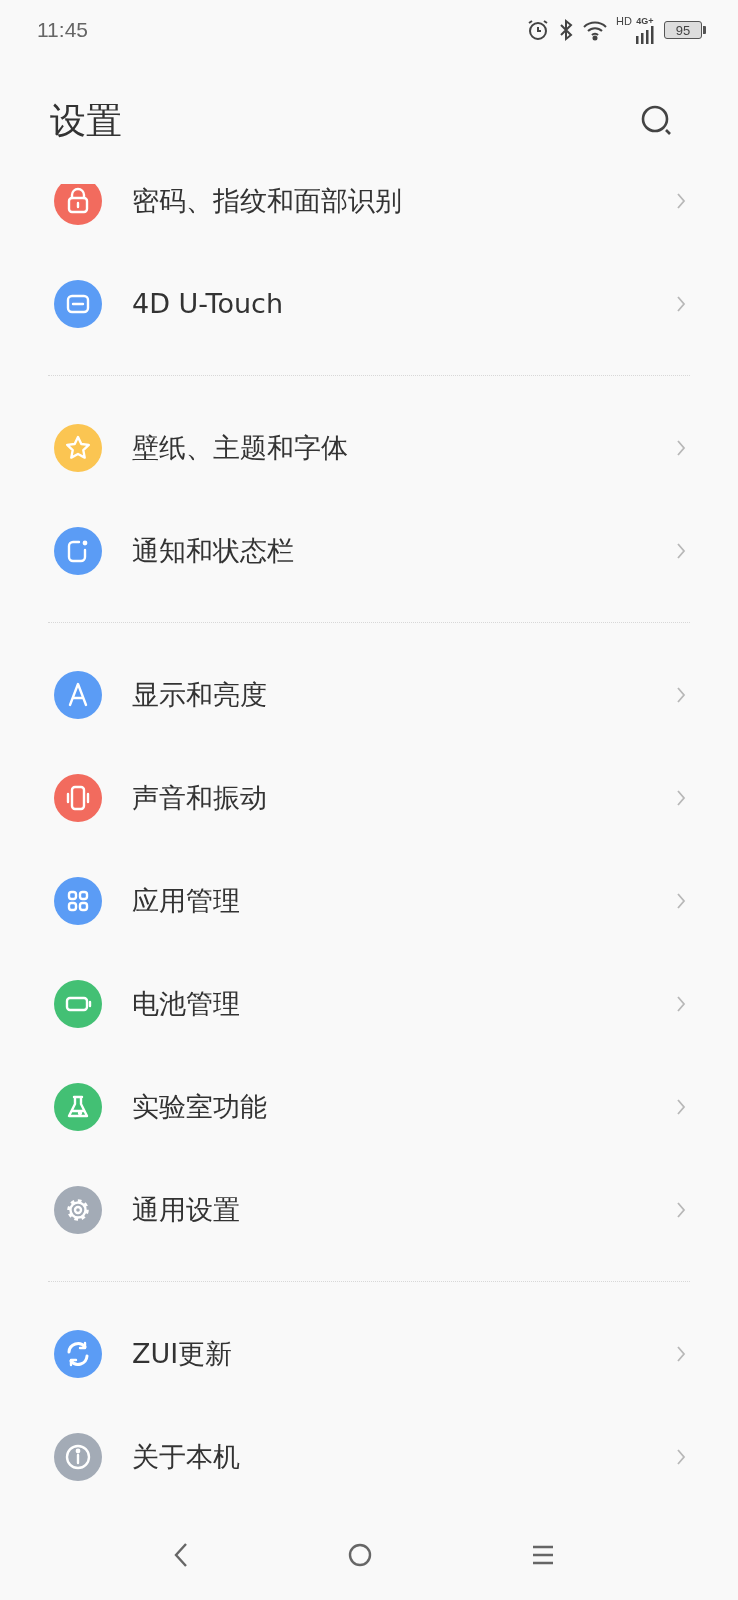 This screenshot has height=1600, width=738. What do you see at coordinates (645, 21) in the screenshot?
I see `network-label: 4G+` at bounding box center [645, 21].